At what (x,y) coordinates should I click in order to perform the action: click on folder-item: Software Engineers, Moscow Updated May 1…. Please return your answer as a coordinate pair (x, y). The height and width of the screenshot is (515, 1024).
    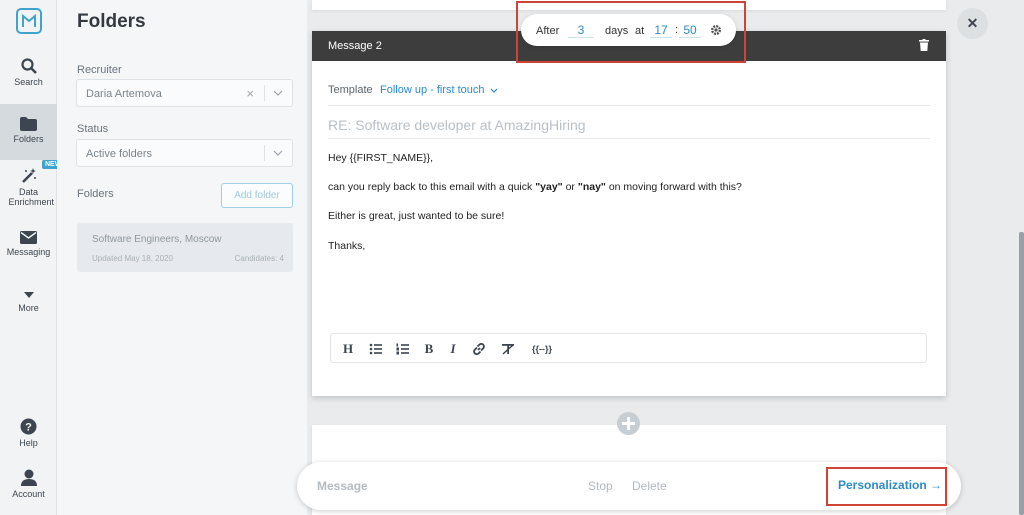
    Looking at the image, I should click on (185, 247).